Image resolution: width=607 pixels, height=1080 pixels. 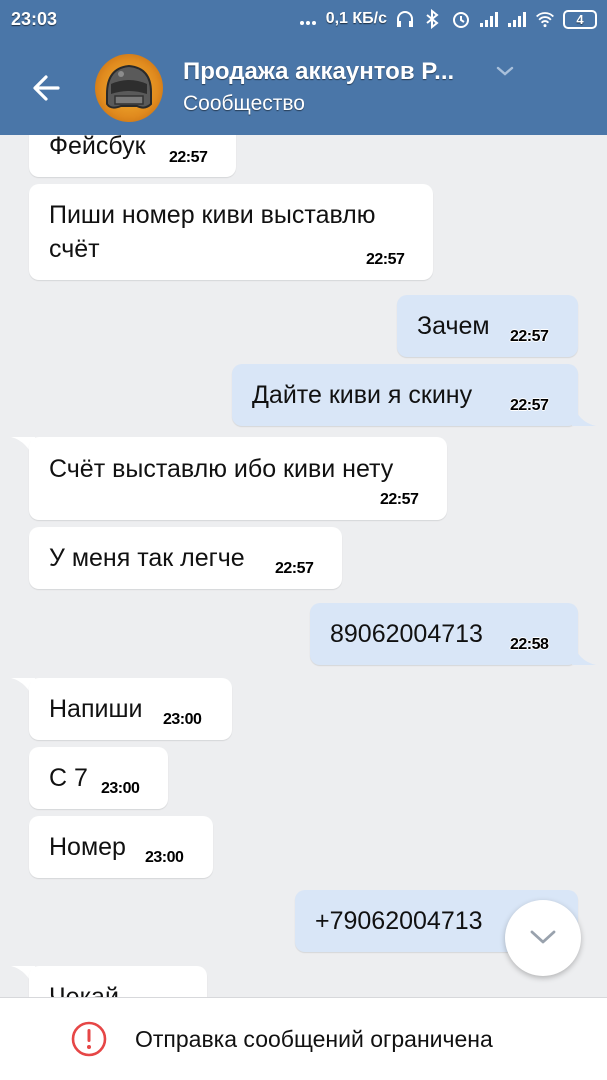 What do you see at coordinates (68, 778) in the screenshot?
I see `message-text: С 7` at bounding box center [68, 778].